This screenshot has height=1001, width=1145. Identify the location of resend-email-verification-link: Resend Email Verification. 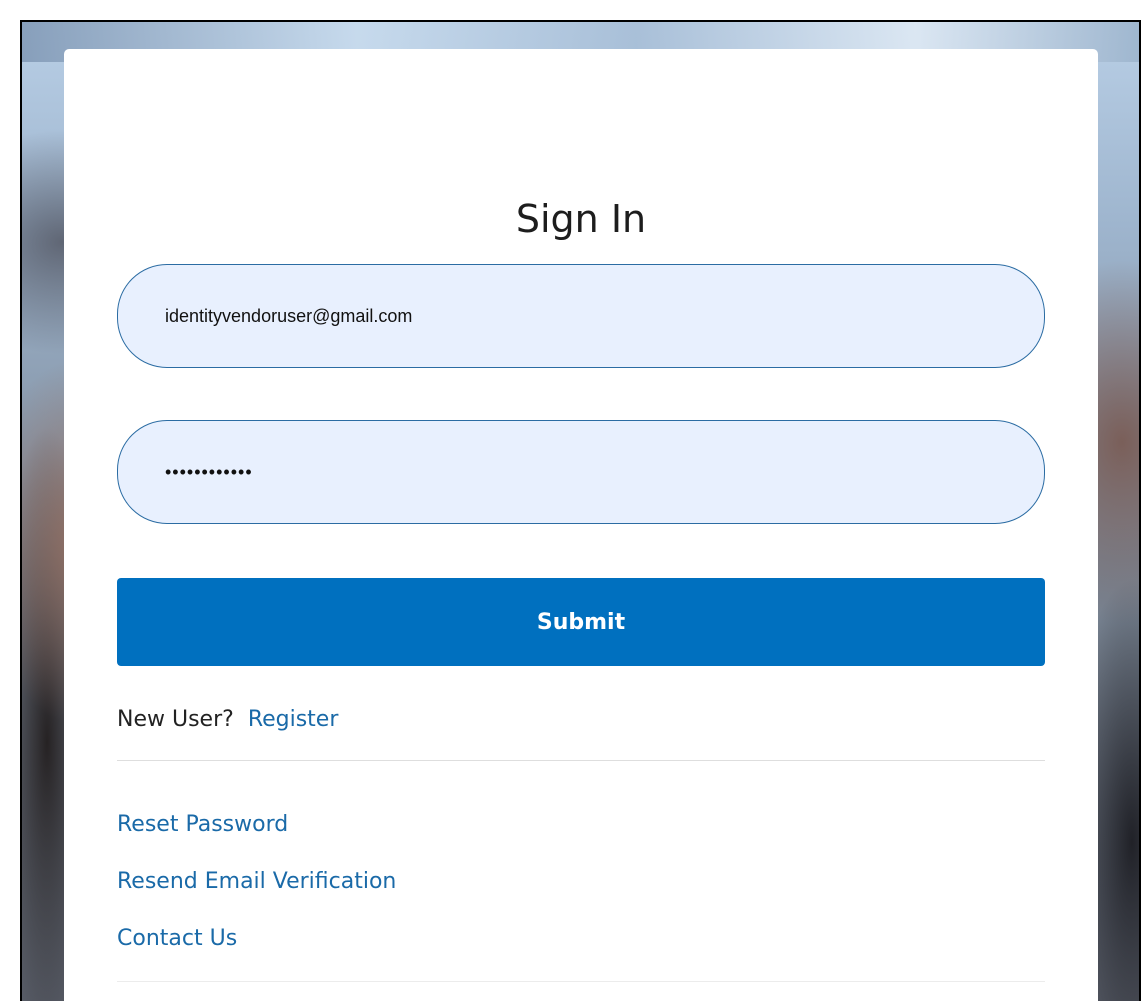
(256, 881).